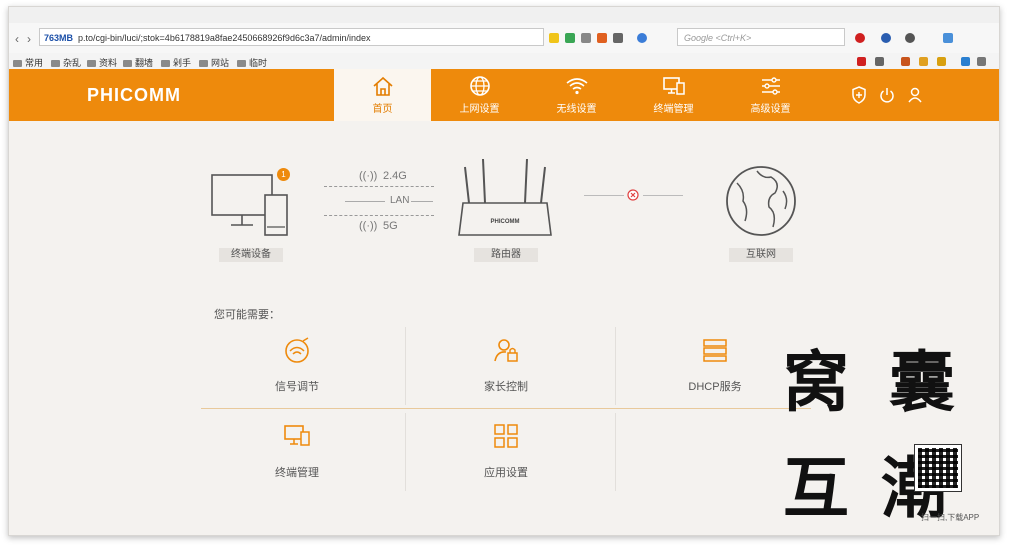 Image resolution: width=1011 pixels, height=548 pixels. What do you see at coordinates (761, 201) in the screenshot?
I see `internet-globe-icon` at bounding box center [761, 201].